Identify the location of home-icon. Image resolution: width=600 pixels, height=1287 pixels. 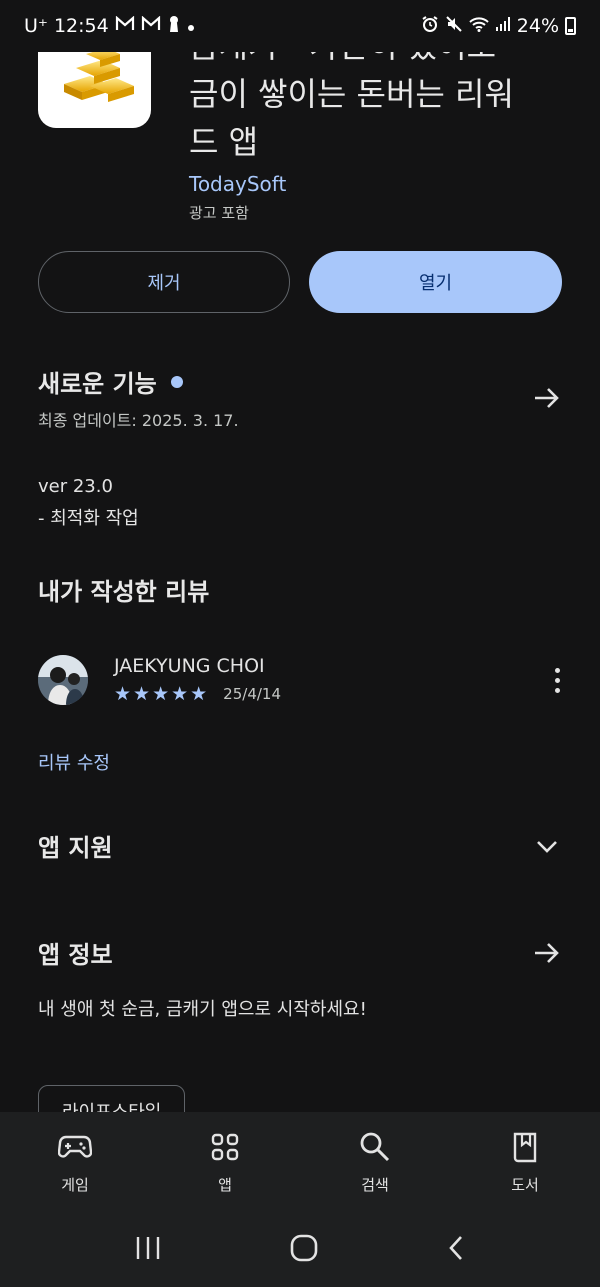
(304, 1250).